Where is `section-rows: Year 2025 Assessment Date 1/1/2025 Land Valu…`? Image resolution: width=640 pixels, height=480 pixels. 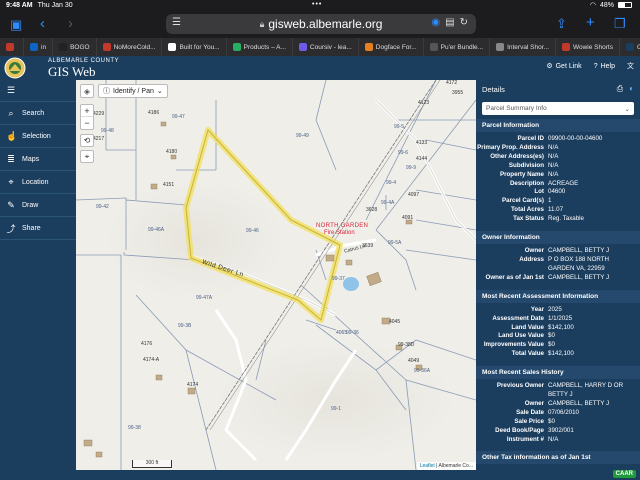
section-rows: Year 2025 Assessment Date 1/1/2025 Land Valu… is located at coordinates (558, 332).